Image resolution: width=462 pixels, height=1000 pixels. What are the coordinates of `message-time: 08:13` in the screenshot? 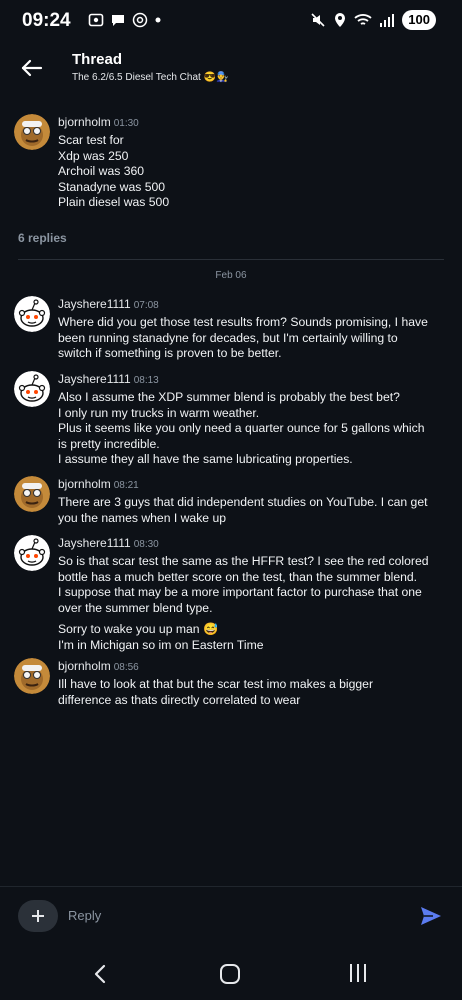 It's located at (146, 380).